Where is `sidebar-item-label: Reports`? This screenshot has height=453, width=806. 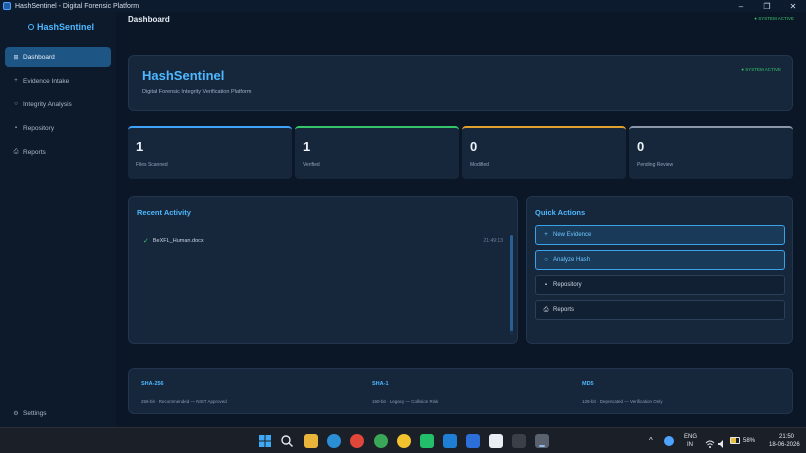
sidebar-item-label: Reports is located at coordinates (34, 152).